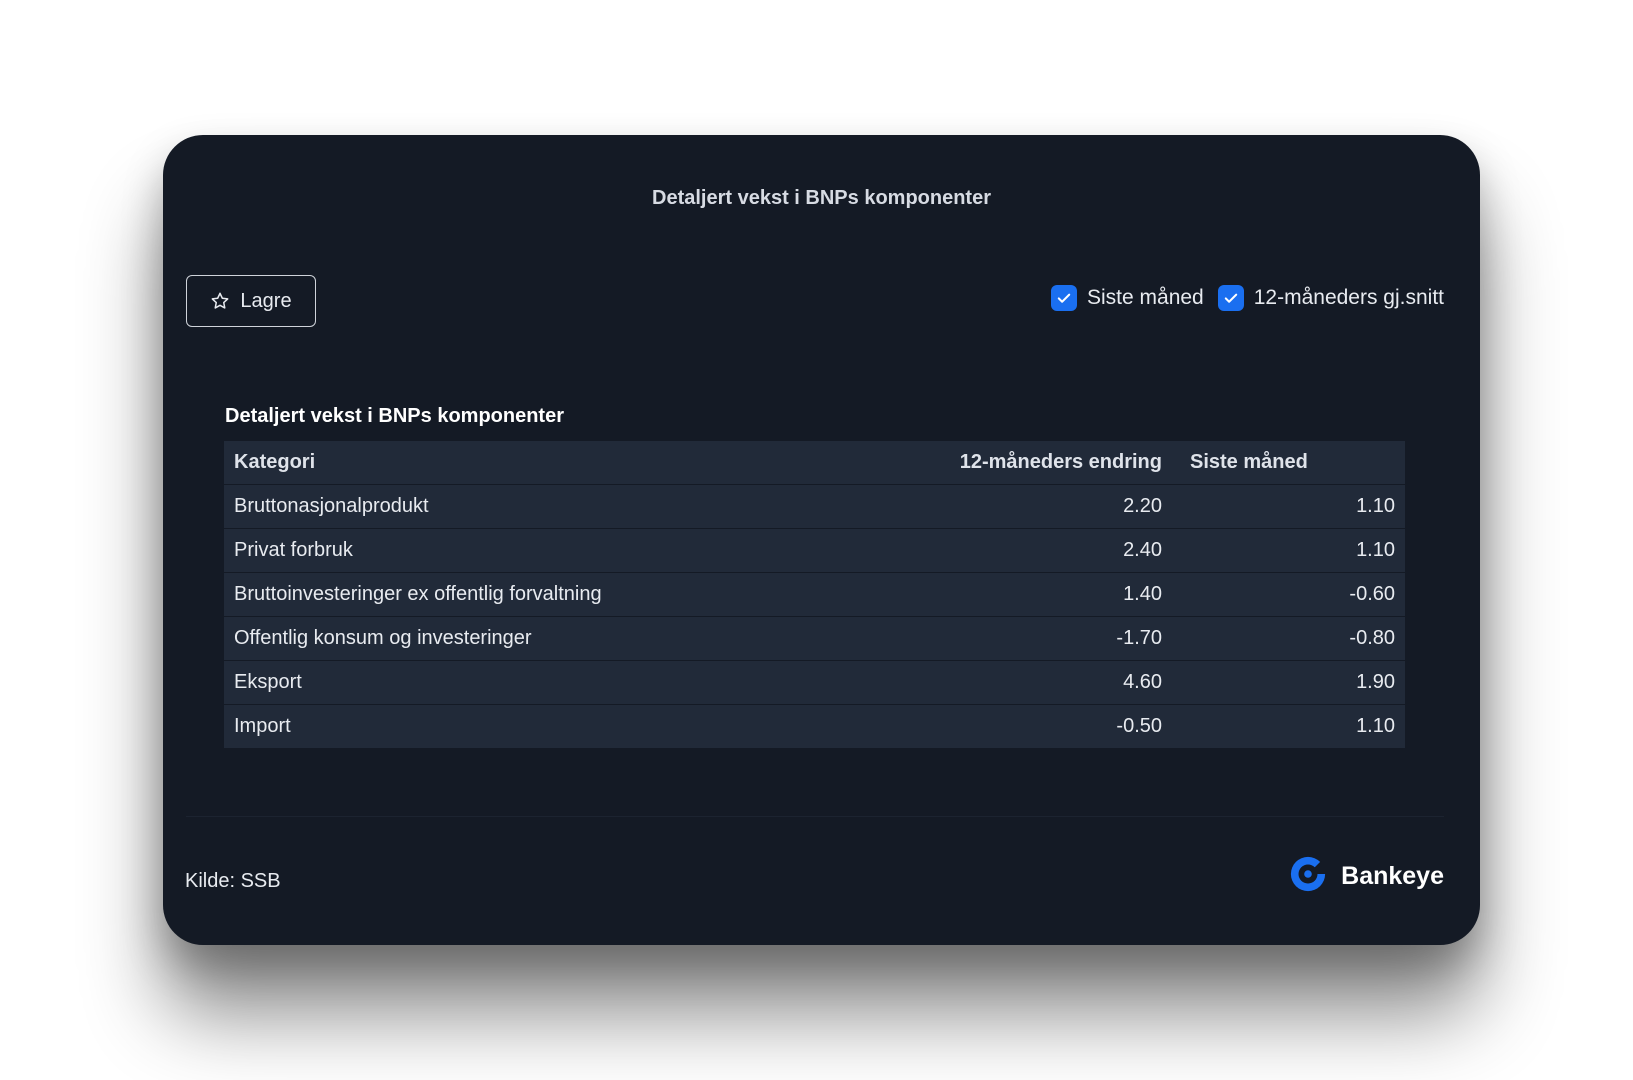 The image size is (1633, 1080). I want to click on save-button-label: Lagre, so click(266, 300).